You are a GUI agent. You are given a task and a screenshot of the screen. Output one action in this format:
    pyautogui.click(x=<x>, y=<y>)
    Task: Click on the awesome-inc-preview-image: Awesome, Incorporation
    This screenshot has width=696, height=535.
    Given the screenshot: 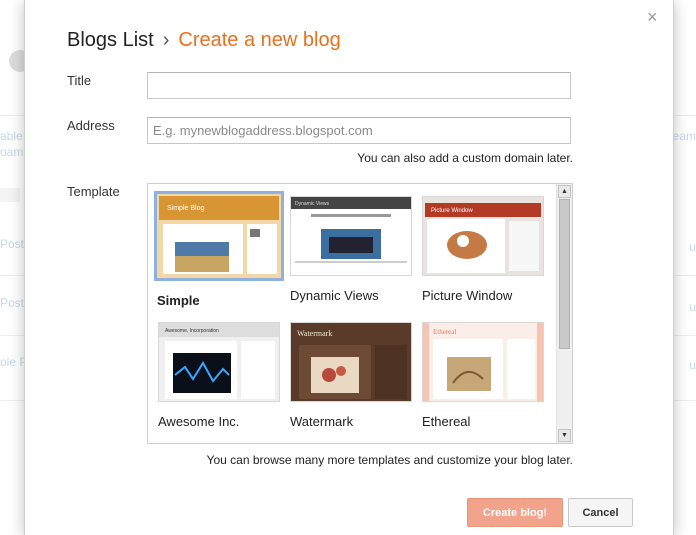 What is the action you would take?
    pyautogui.click(x=219, y=362)
    